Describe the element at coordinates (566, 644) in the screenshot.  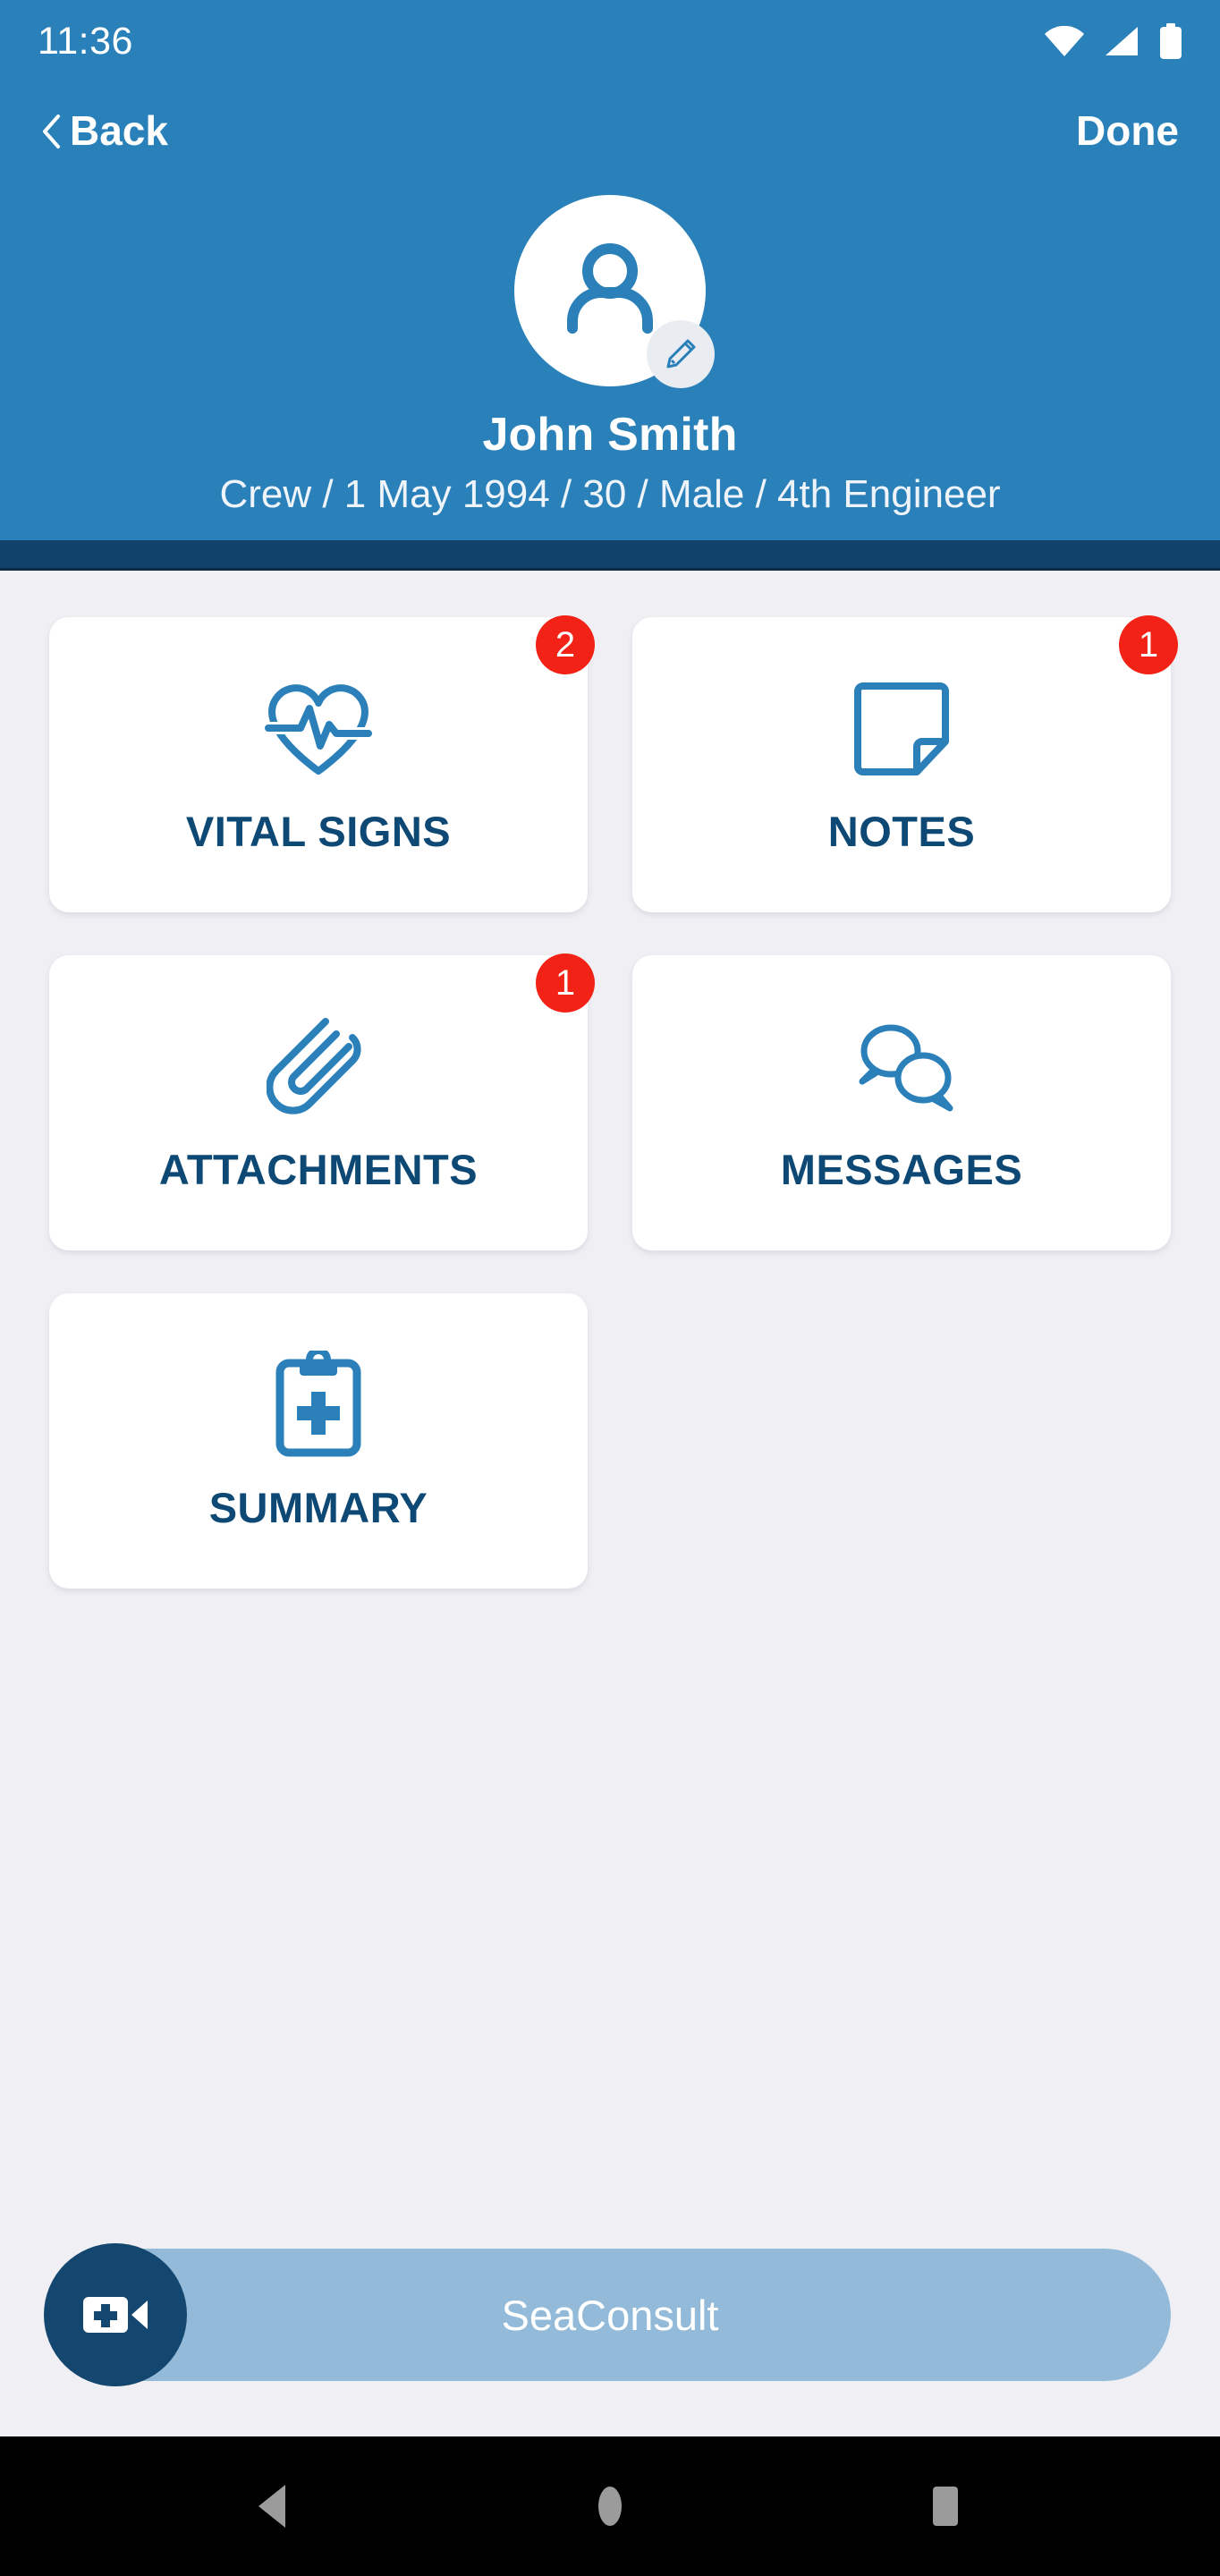
I see `status-badge: 2` at that location.